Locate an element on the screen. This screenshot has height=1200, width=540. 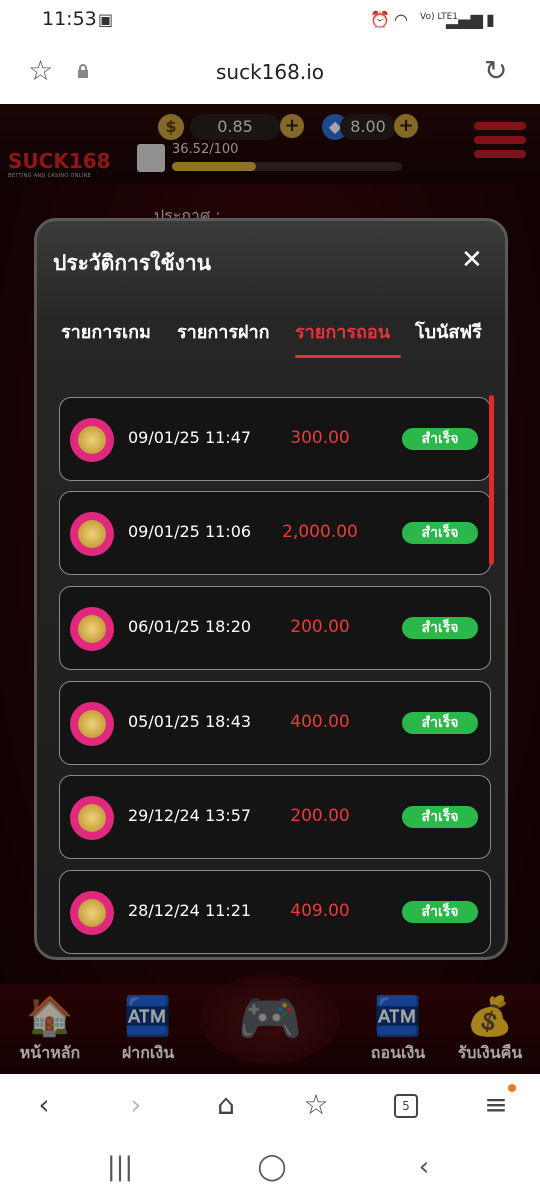
signal-icon: ▂▄▆ is located at coordinates (464, 19).